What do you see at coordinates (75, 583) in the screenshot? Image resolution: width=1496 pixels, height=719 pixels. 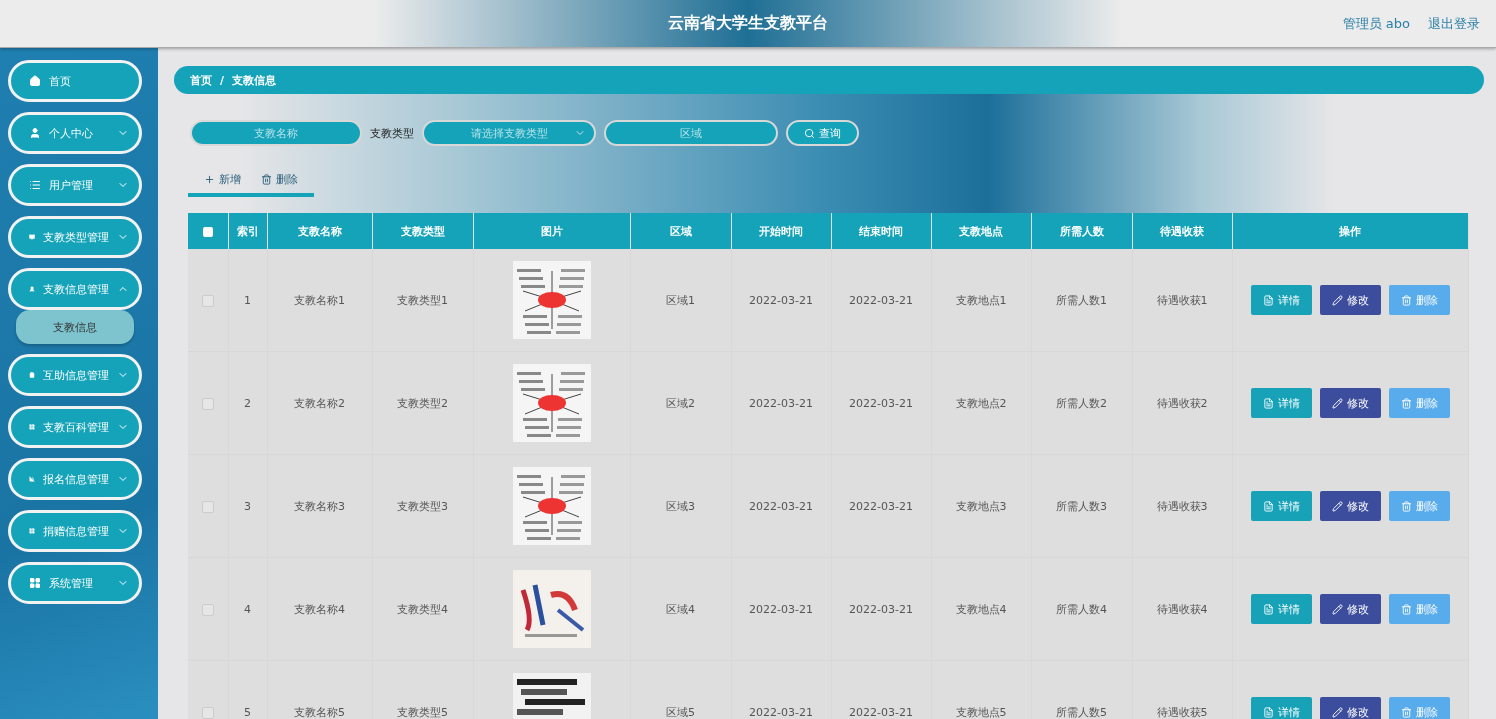 I see `sidebar-item: 系统管理` at bounding box center [75, 583].